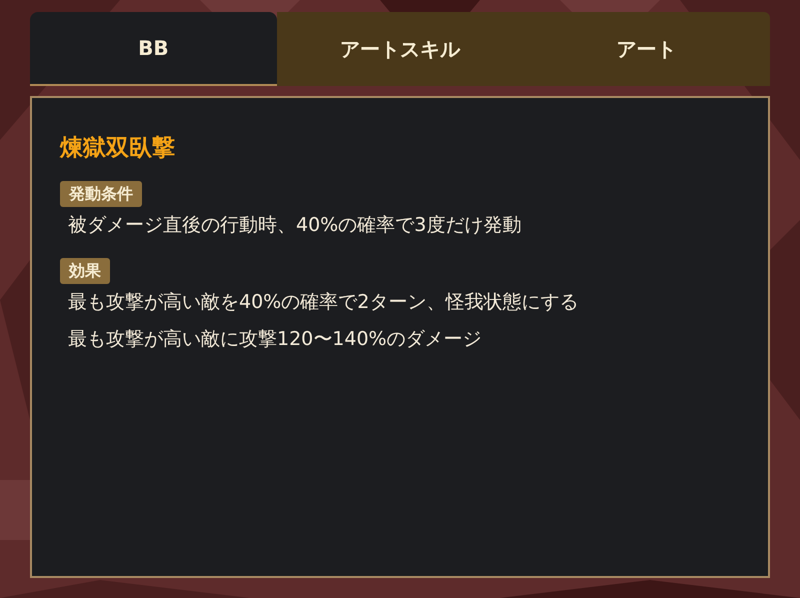 The image size is (800, 598). I want to click on section-label: 発動条件, so click(101, 193).